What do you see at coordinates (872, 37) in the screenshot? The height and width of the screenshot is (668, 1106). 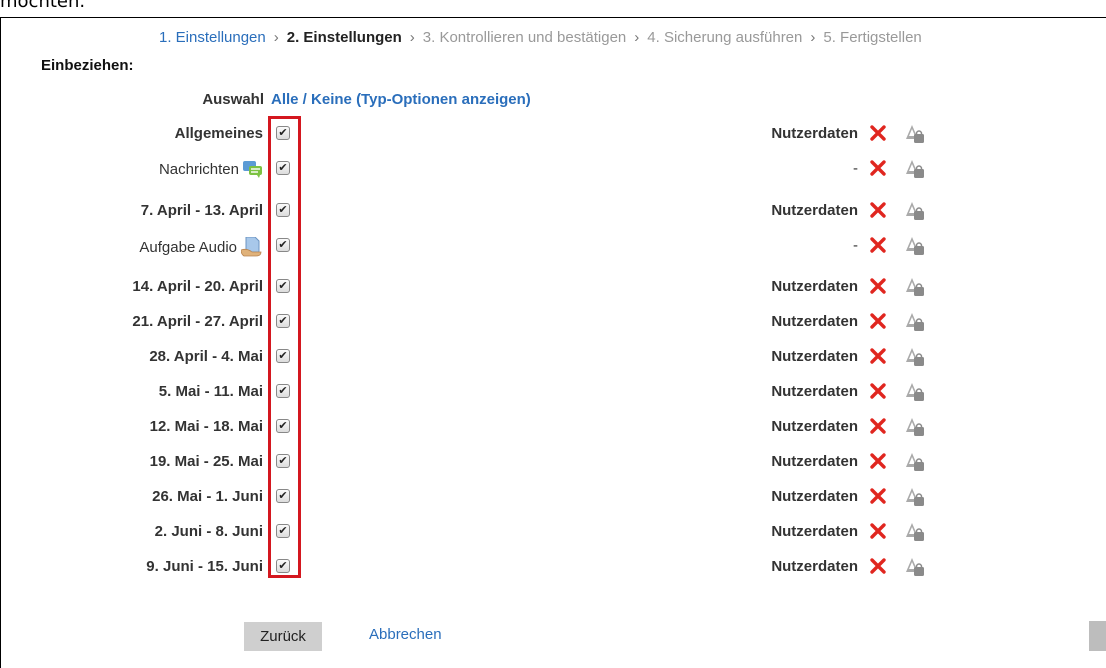 I see `breadcrumb-step-5: 5. Fertigstellen` at bounding box center [872, 37].